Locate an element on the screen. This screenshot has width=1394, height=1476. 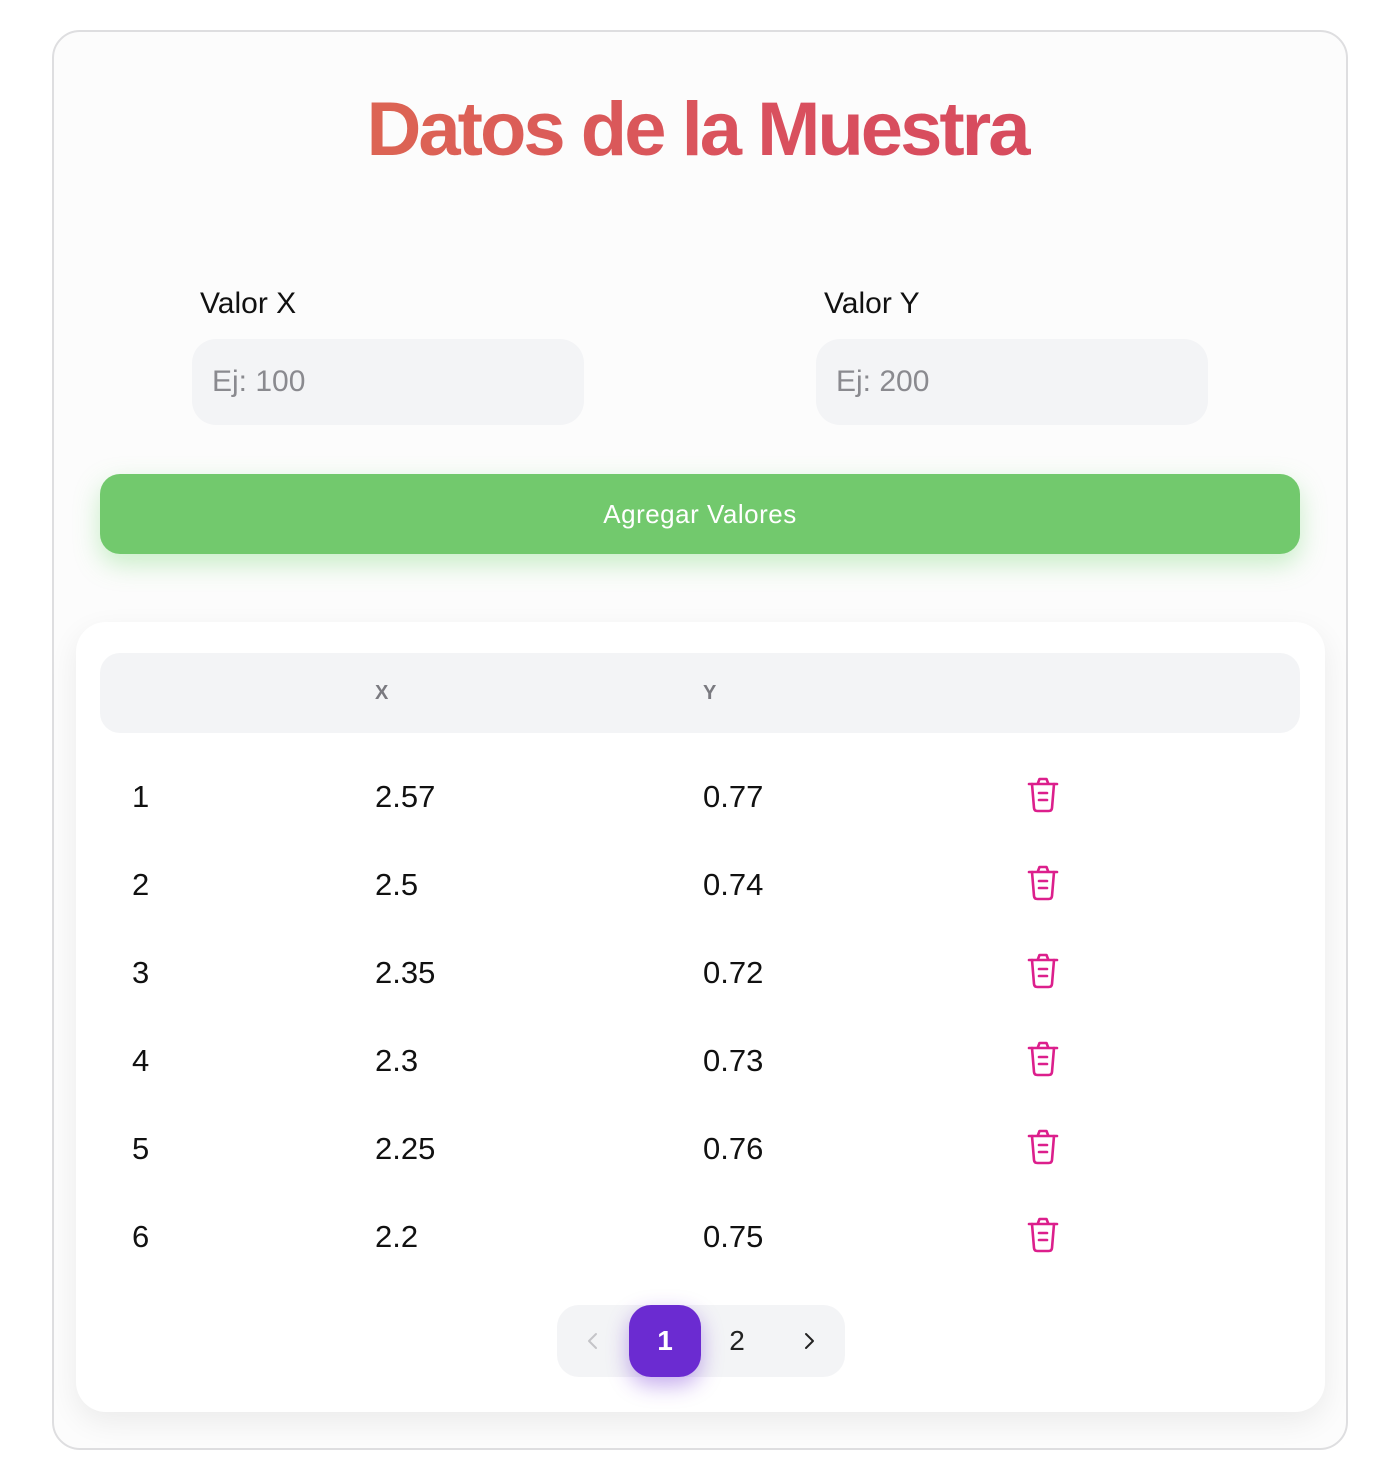
prev-page-button is located at coordinates (593, 1341).